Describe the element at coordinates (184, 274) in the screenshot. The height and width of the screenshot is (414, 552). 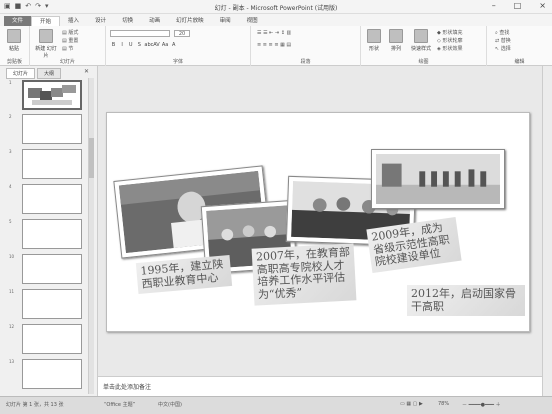
I see `caption-1995: 1995年，建立陕西职业教育中心` at that location.